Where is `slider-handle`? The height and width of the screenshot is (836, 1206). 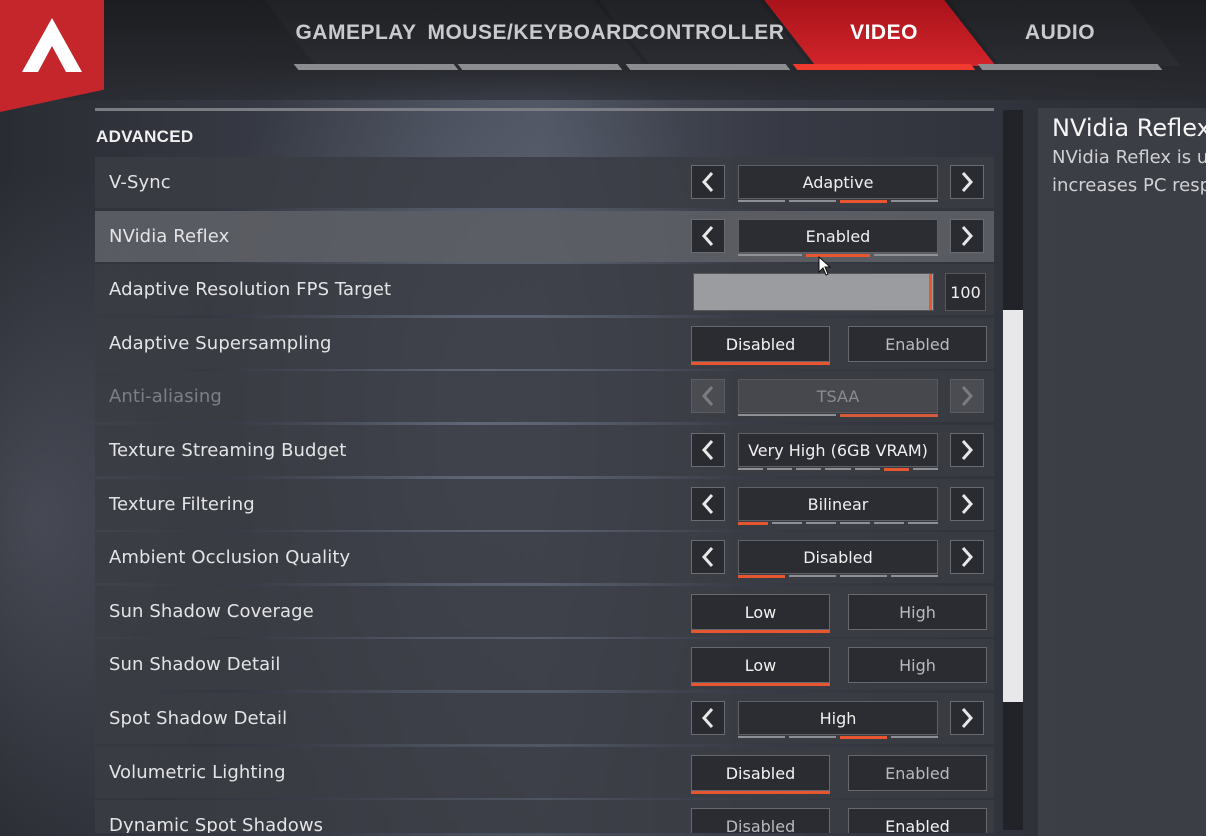
slider-handle is located at coordinates (930, 292).